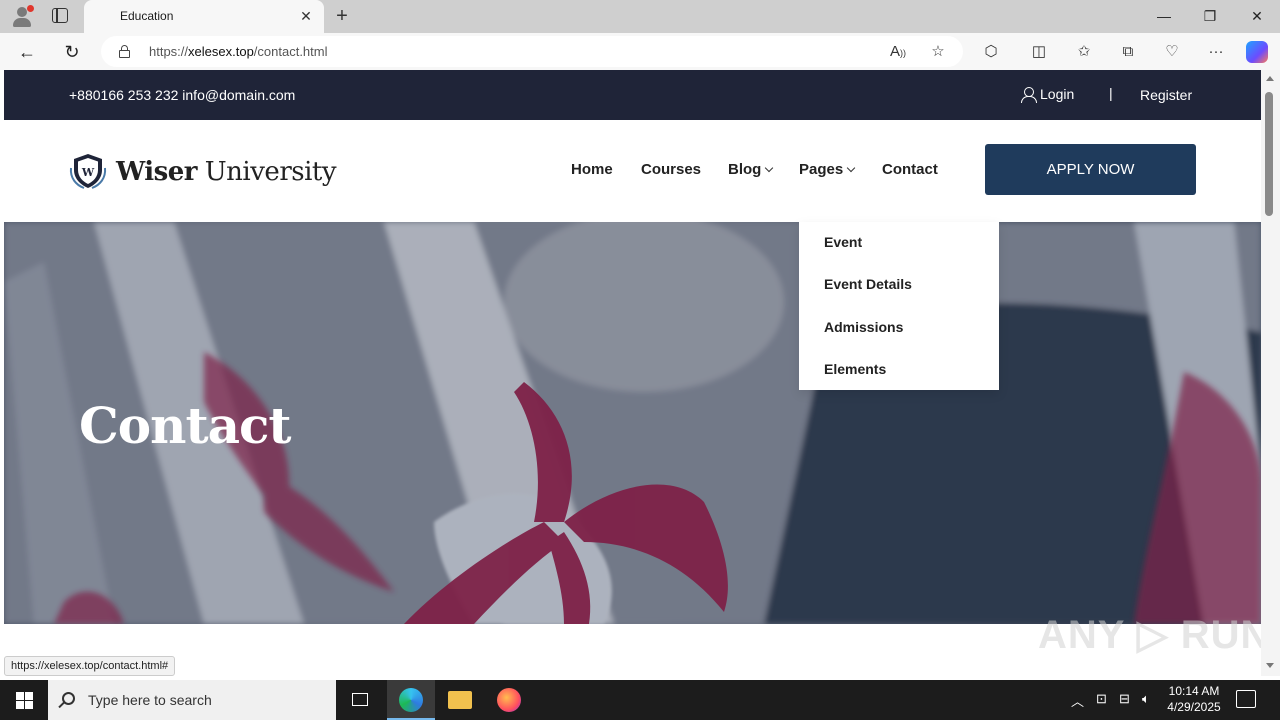 The image size is (1280, 720). Describe the element at coordinates (185, 425) in the screenshot. I see `page-title: Contact` at that location.